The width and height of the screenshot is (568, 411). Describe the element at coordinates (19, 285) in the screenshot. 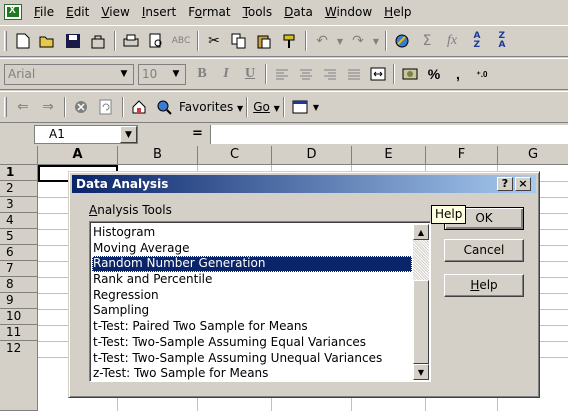

I see `row-header-8: 8` at that location.